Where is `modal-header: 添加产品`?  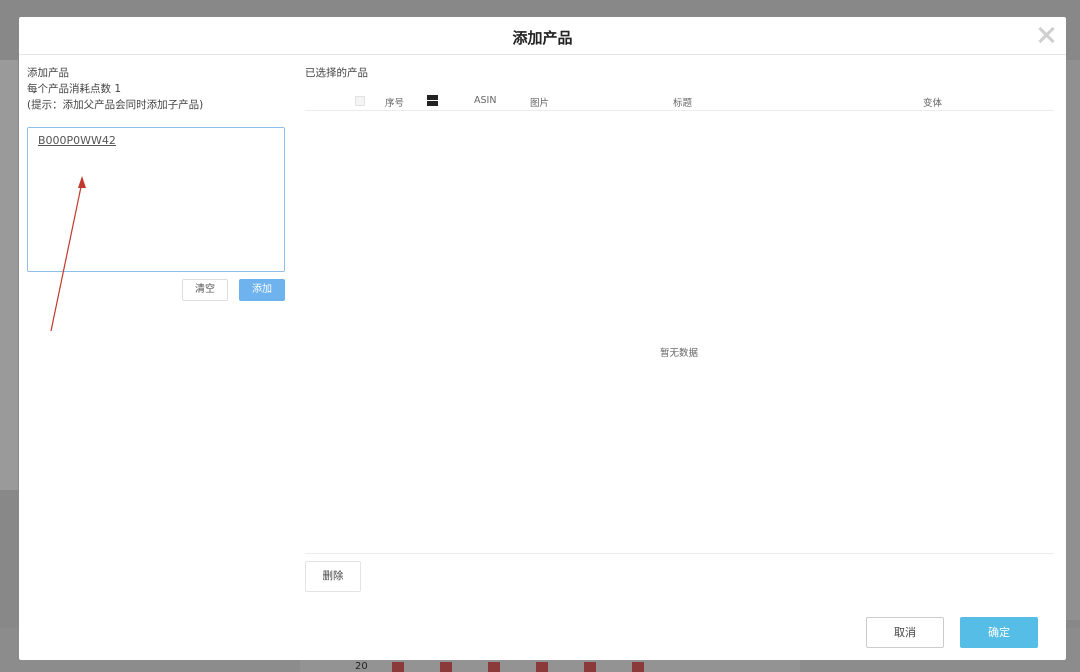 modal-header: 添加产品 is located at coordinates (542, 36).